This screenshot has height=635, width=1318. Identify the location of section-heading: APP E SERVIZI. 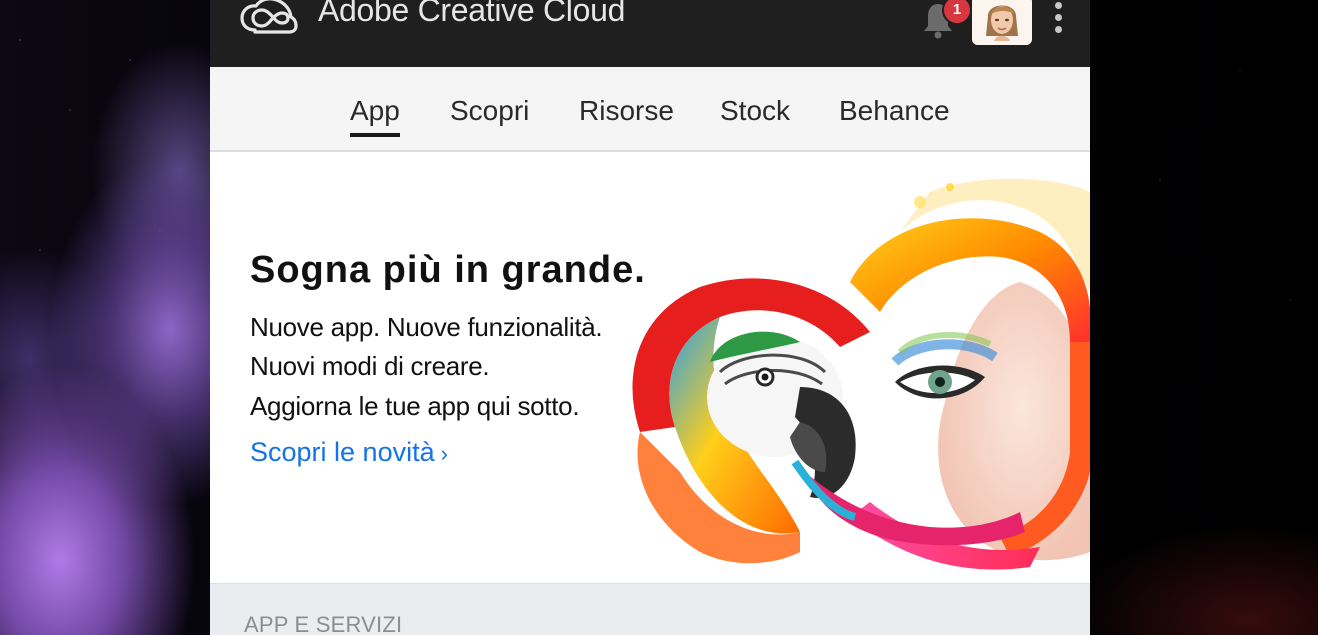
(323, 623).